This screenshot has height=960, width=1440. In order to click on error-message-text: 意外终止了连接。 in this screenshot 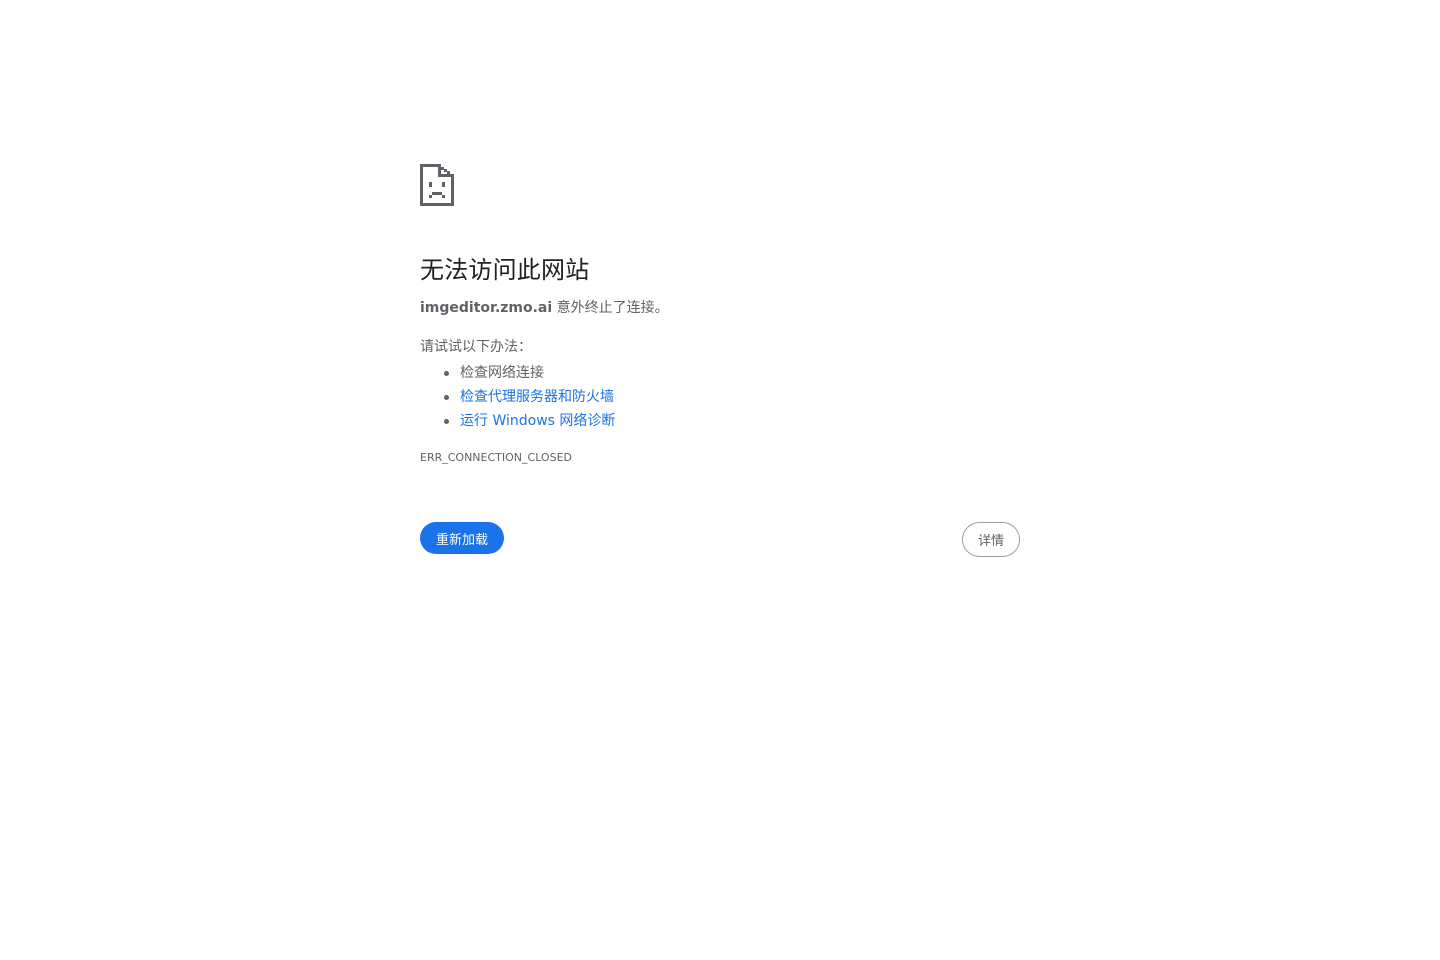, I will do `click(610, 308)`.